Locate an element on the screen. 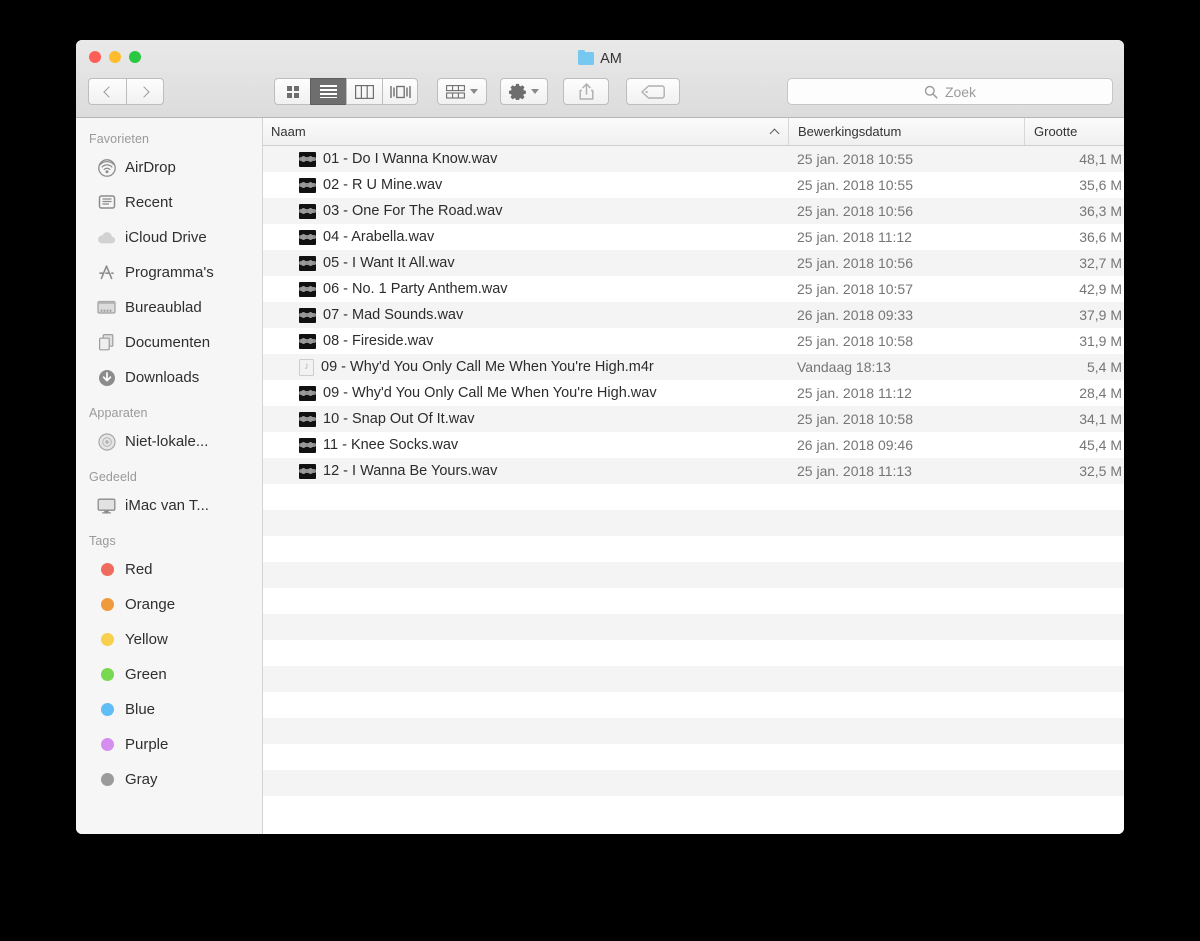 The width and height of the screenshot is (1200, 941). cell-grootte: 32,7 M is located at coordinates (1100, 263).